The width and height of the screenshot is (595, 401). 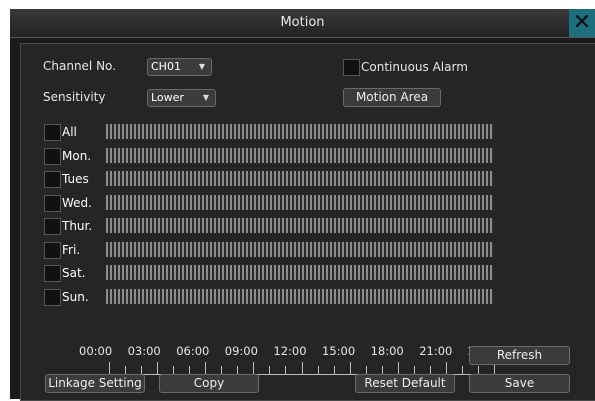 I want to click on time-label: 09:00, so click(x=241, y=351).